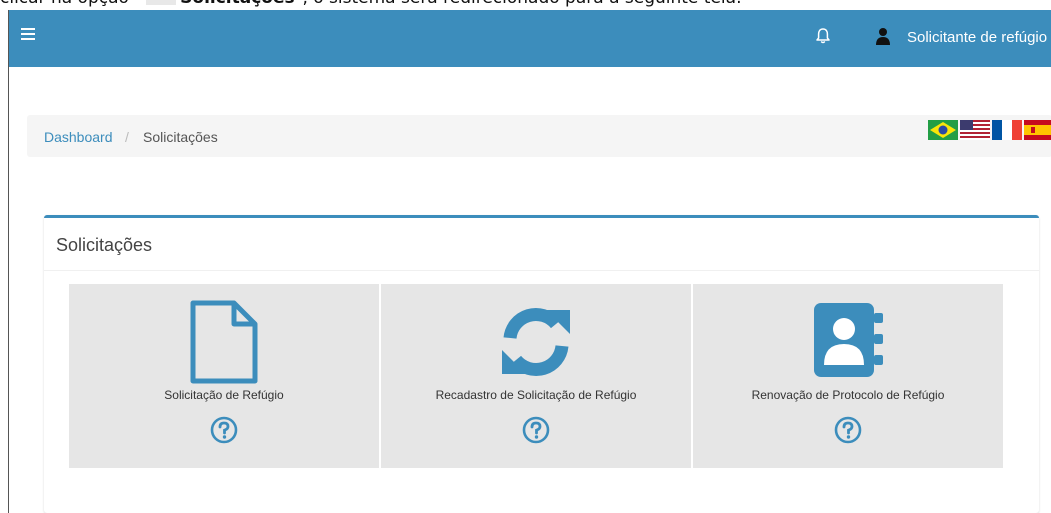  Describe the element at coordinates (28, 35) in the screenshot. I see `menu-toggle-icon` at that location.